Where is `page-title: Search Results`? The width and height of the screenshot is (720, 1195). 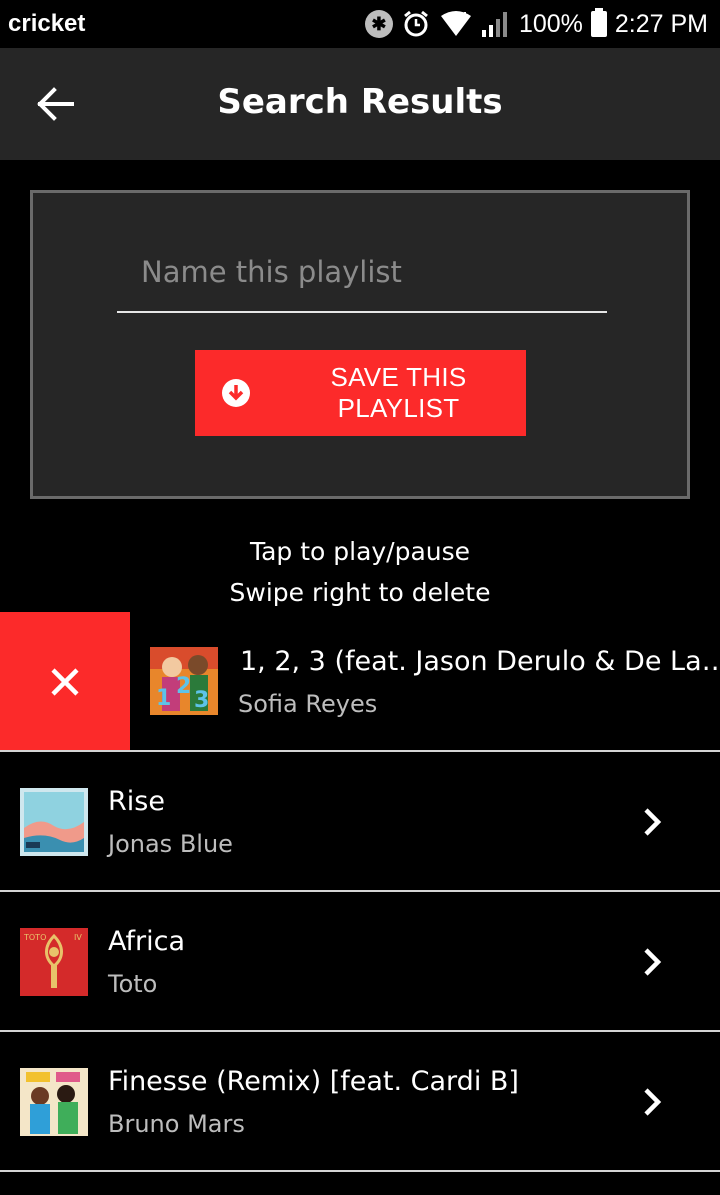 page-title: Search Results is located at coordinates (360, 102).